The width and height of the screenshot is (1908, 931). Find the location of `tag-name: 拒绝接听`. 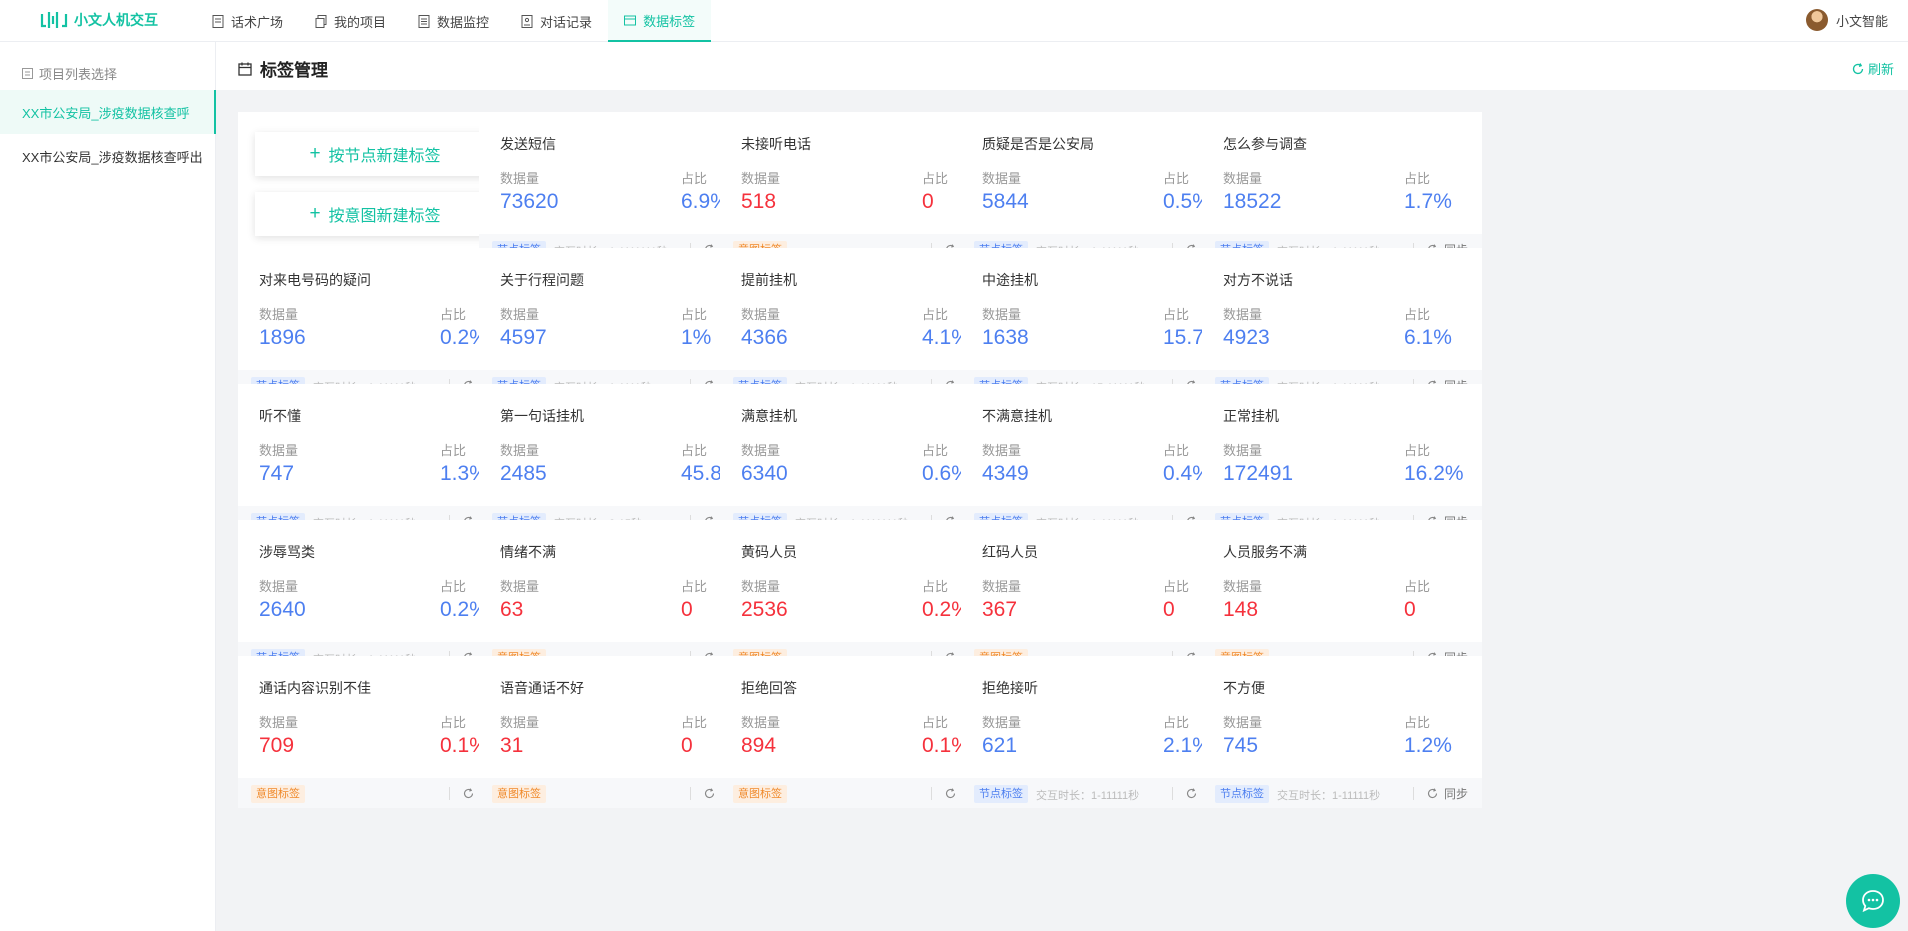

tag-name: 拒绝接听 is located at coordinates (1010, 688).